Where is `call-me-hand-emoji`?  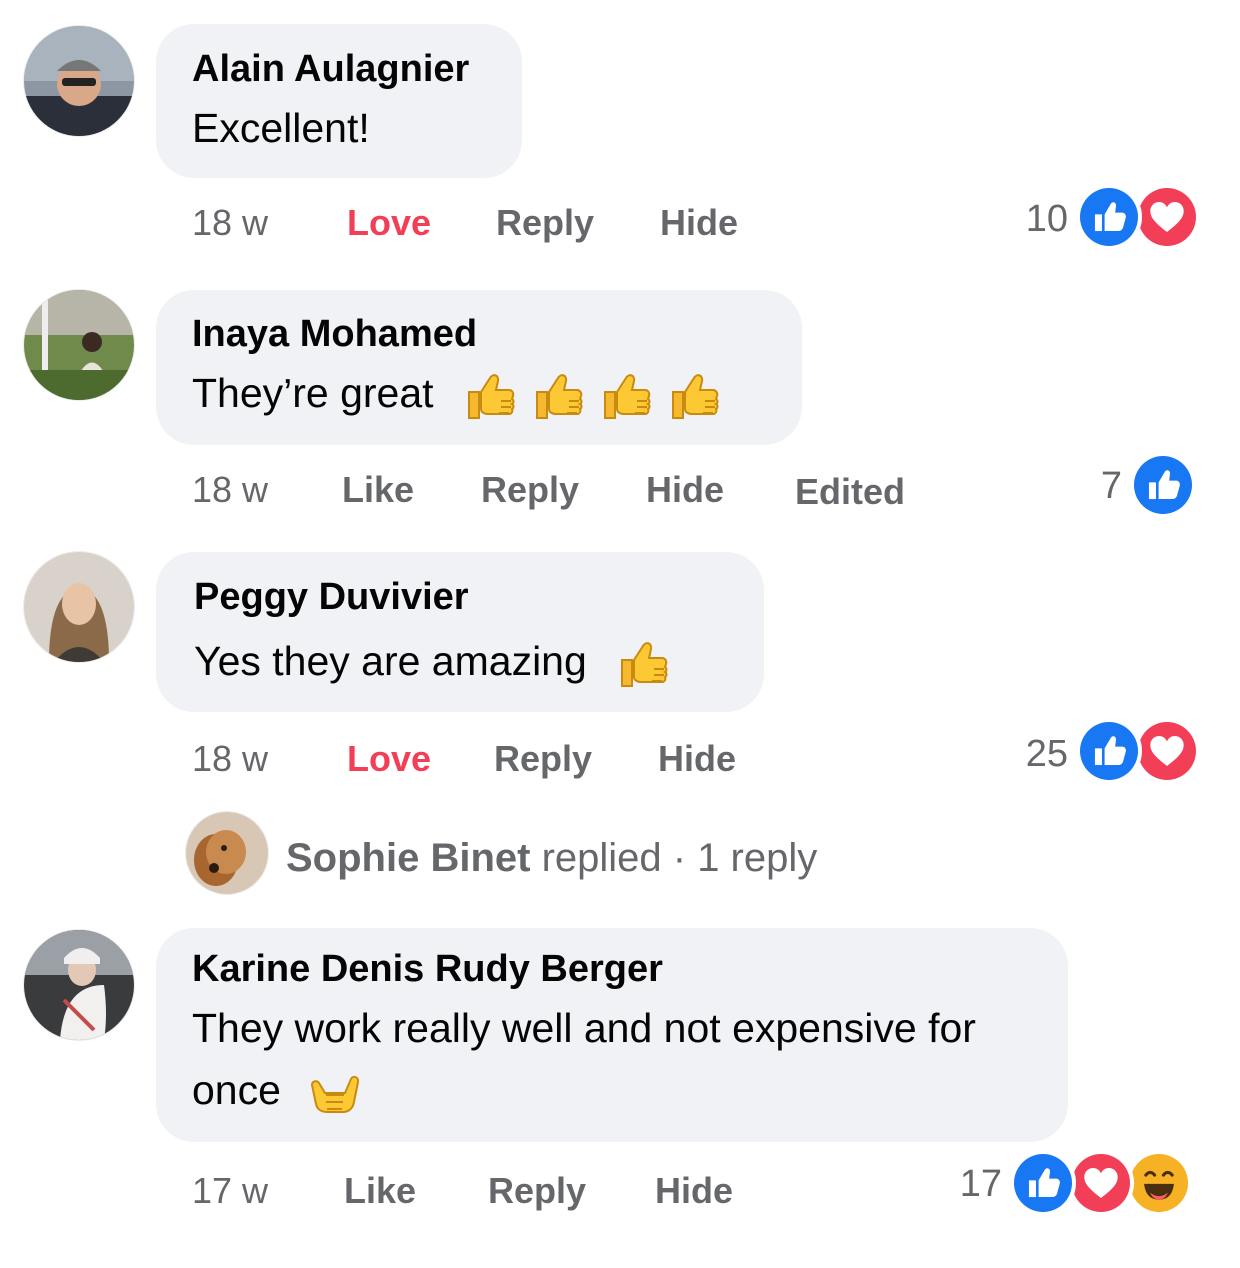 call-me-hand-emoji is located at coordinates (334, 1093).